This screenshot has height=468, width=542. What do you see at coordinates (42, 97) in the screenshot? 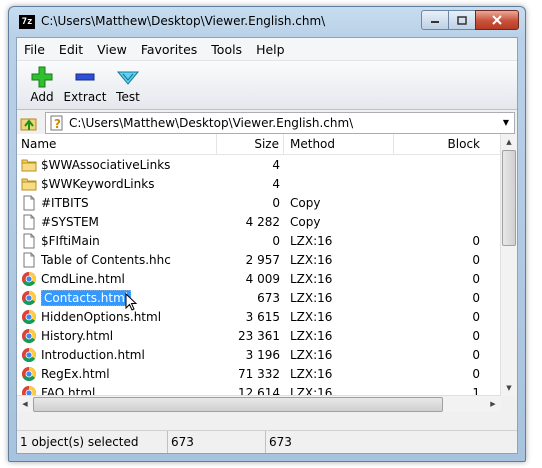
I see `add-label: Add` at bounding box center [42, 97].